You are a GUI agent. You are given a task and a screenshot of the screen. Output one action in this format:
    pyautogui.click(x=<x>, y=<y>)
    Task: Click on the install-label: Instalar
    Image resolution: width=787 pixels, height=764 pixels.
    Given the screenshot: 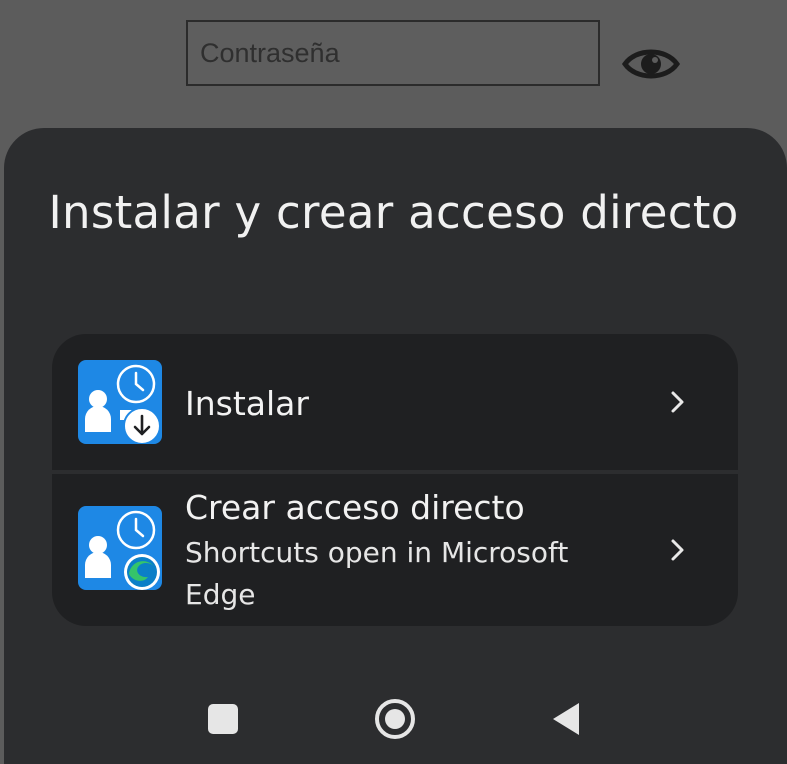 What is the action you would take?
    pyautogui.click(x=247, y=403)
    